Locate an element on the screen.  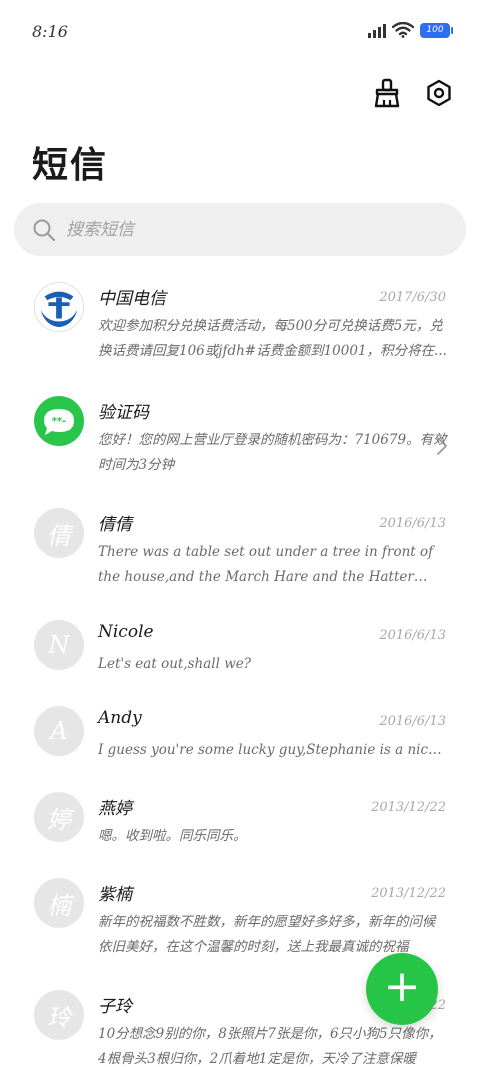
battery-level: 100 is located at coordinates (435, 29).